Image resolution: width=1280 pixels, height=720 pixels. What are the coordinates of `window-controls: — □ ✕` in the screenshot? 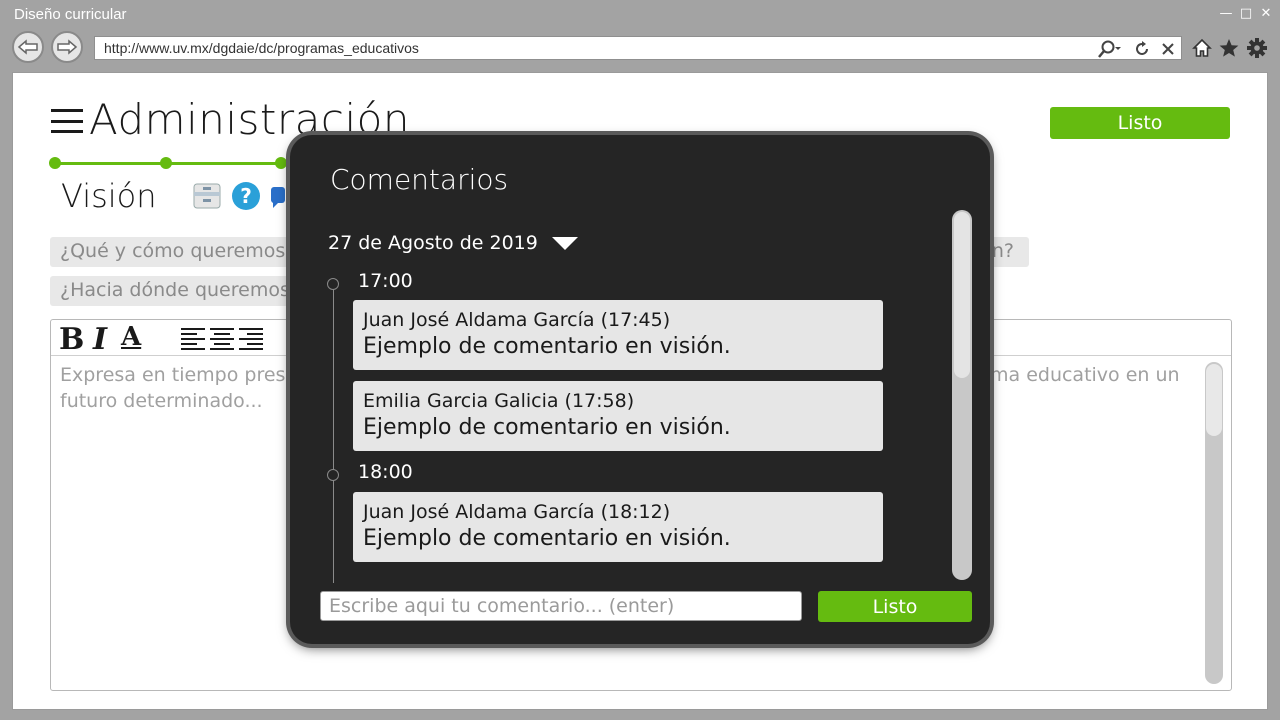 It's located at (1246, 13).